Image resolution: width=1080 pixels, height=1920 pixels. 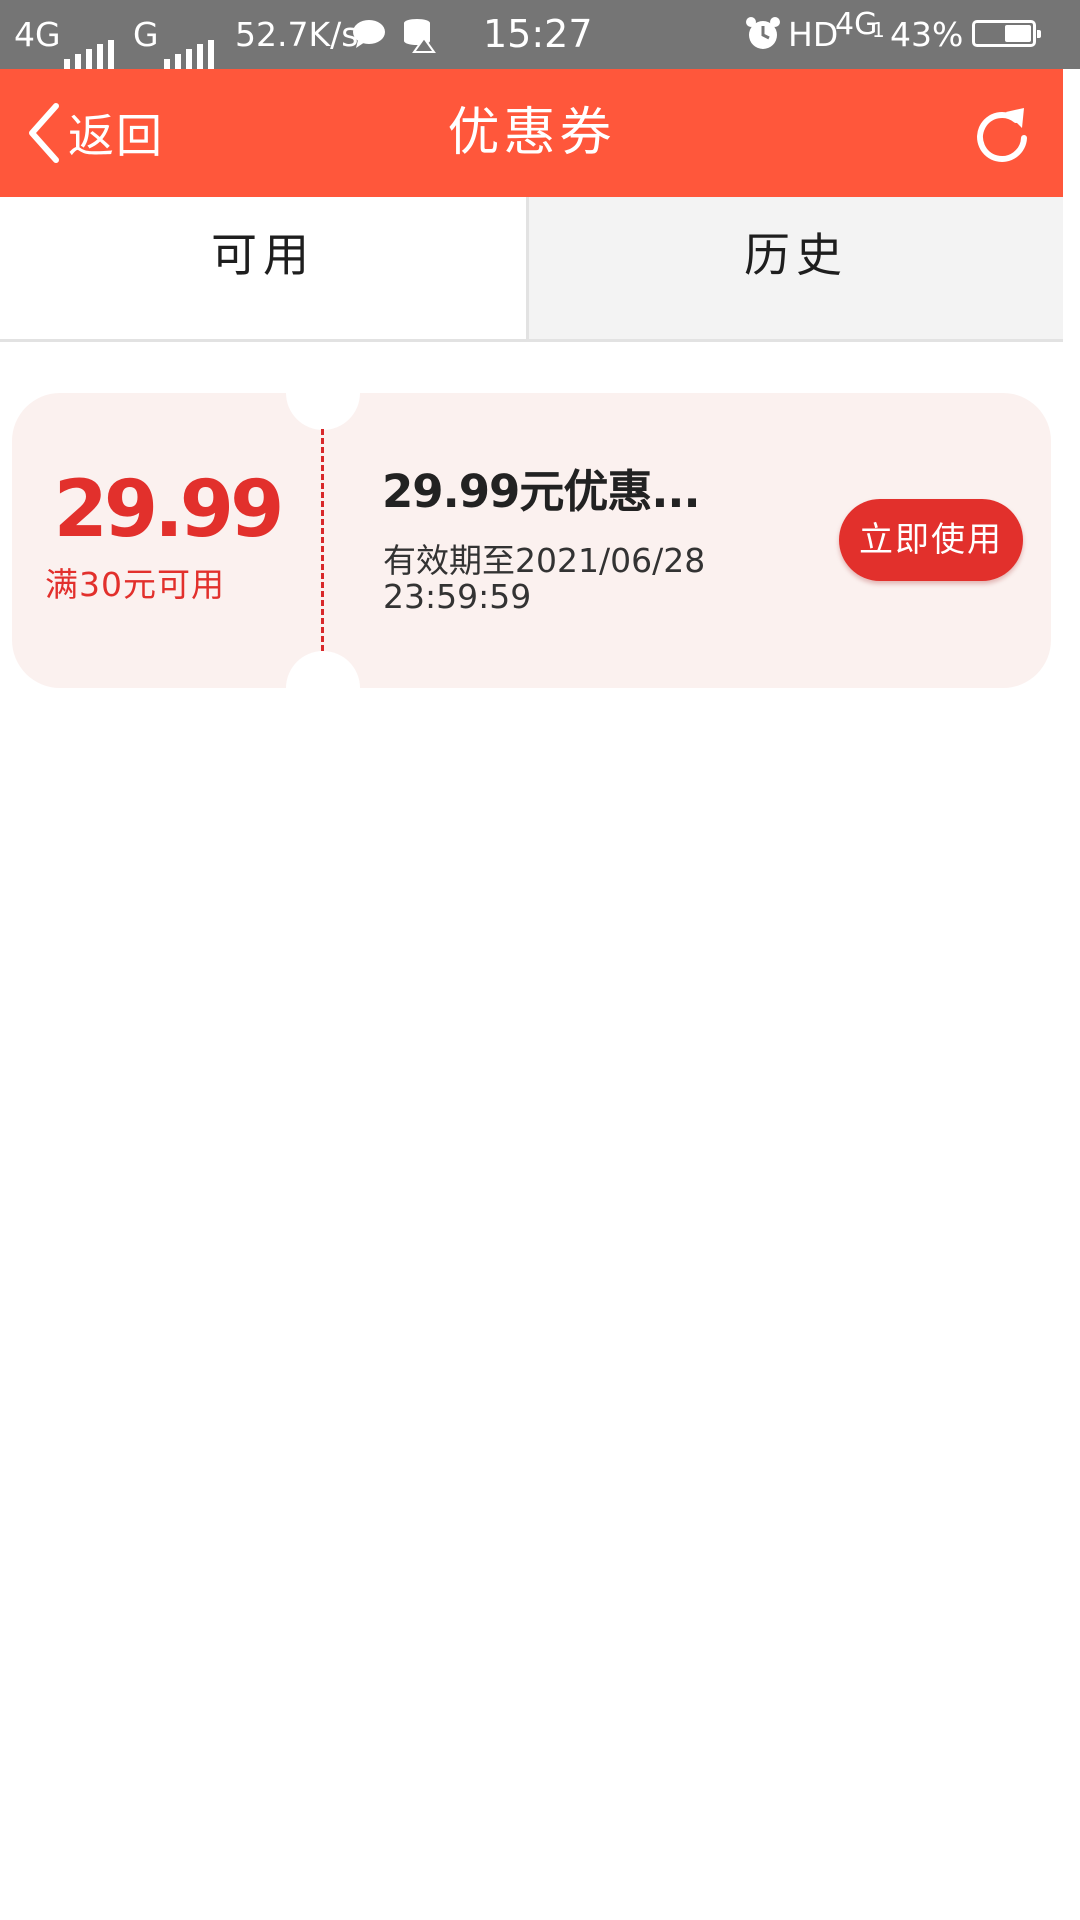 I want to click on app-header: 返回 优惠券, so click(x=531, y=133).